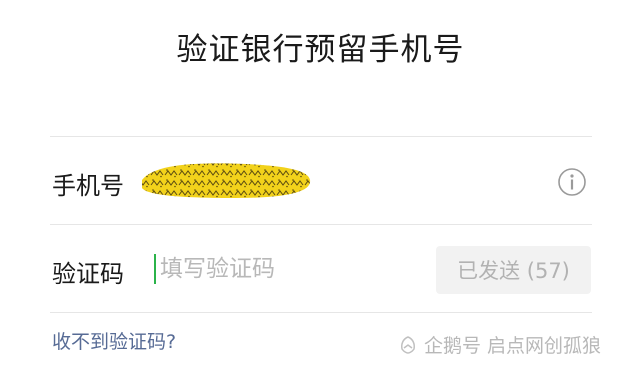 This screenshot has width=641, height=368. I want to click on phone-number-redaction, so click(226, 180).